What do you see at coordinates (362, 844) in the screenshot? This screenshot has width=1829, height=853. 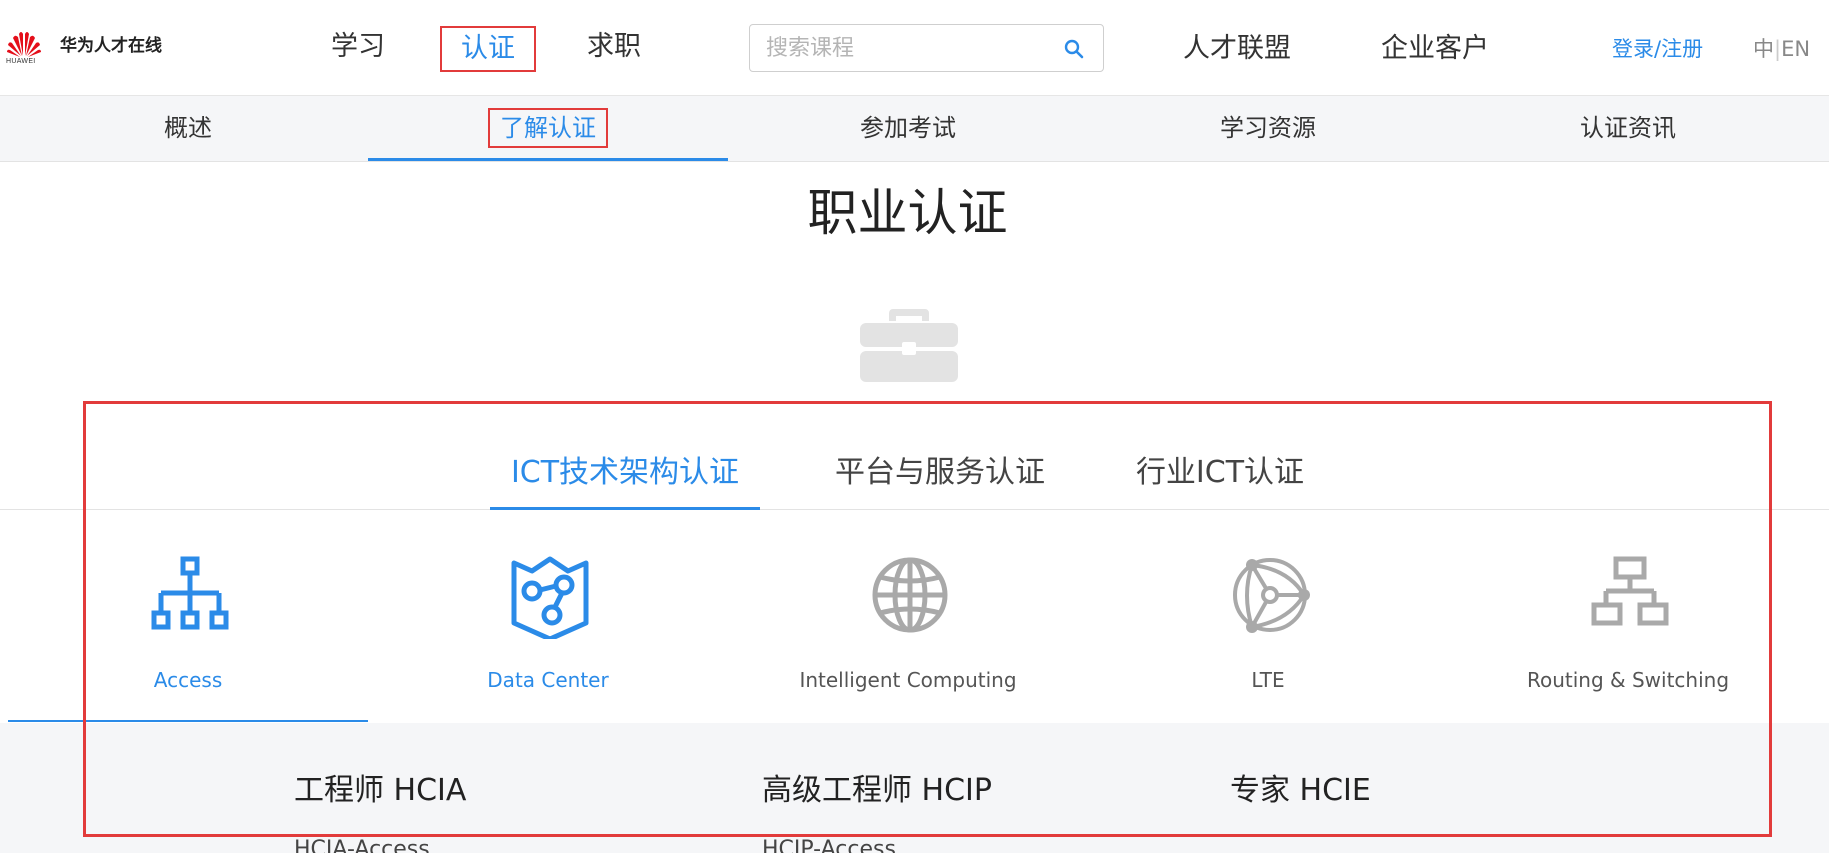 I see `level-link-hcia: HCIA-Access` at bounding box center [362, 844].